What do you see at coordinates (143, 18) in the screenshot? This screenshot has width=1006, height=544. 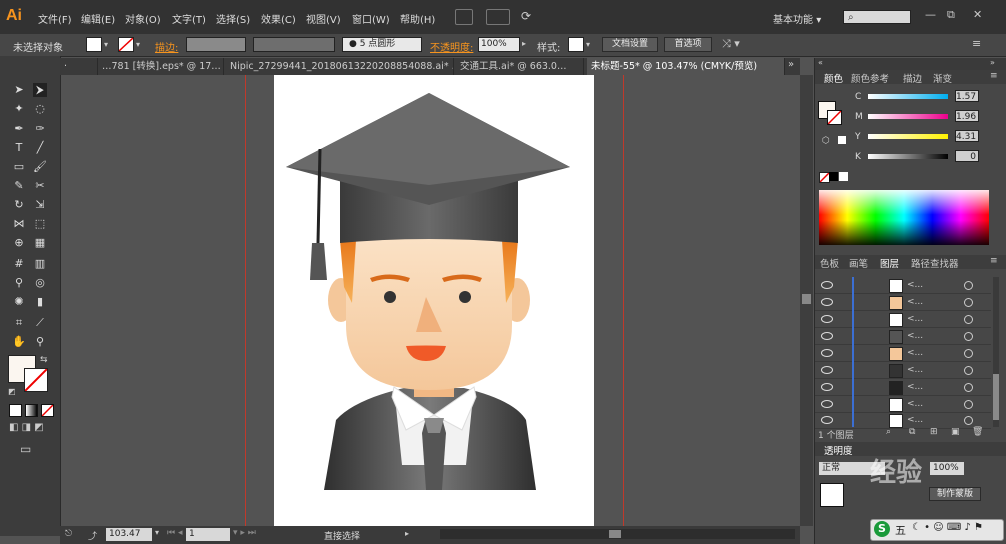 I see `menu-object: 对象(O)` at bounding box center [143, 18].